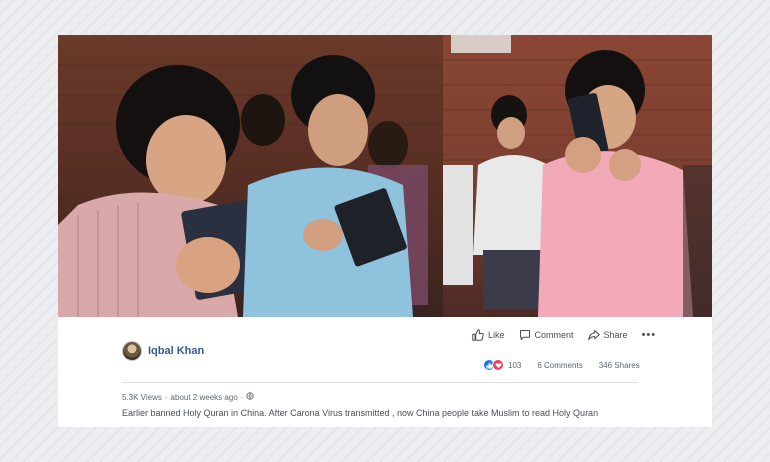  Describe the element at coordinates (142, 397) in the screenshot. I see `views-count: 5.3K Views` at that location.